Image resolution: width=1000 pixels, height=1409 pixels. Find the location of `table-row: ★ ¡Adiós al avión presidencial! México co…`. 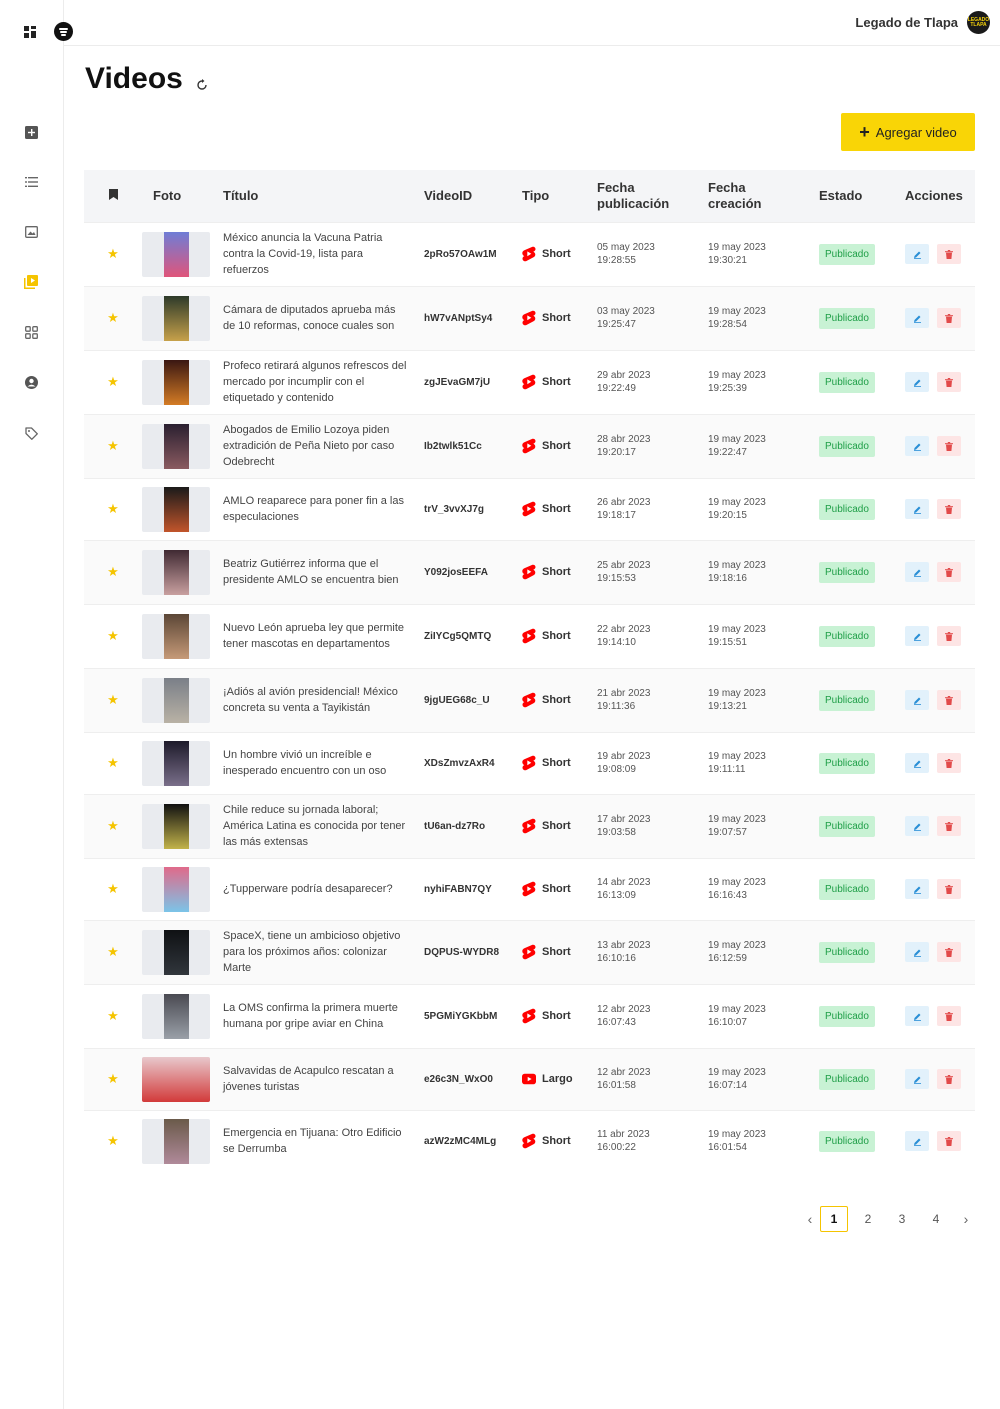

table-row: ★ ¡Adiós al avión presidencial! México co… is located at coordinates (529, 699).